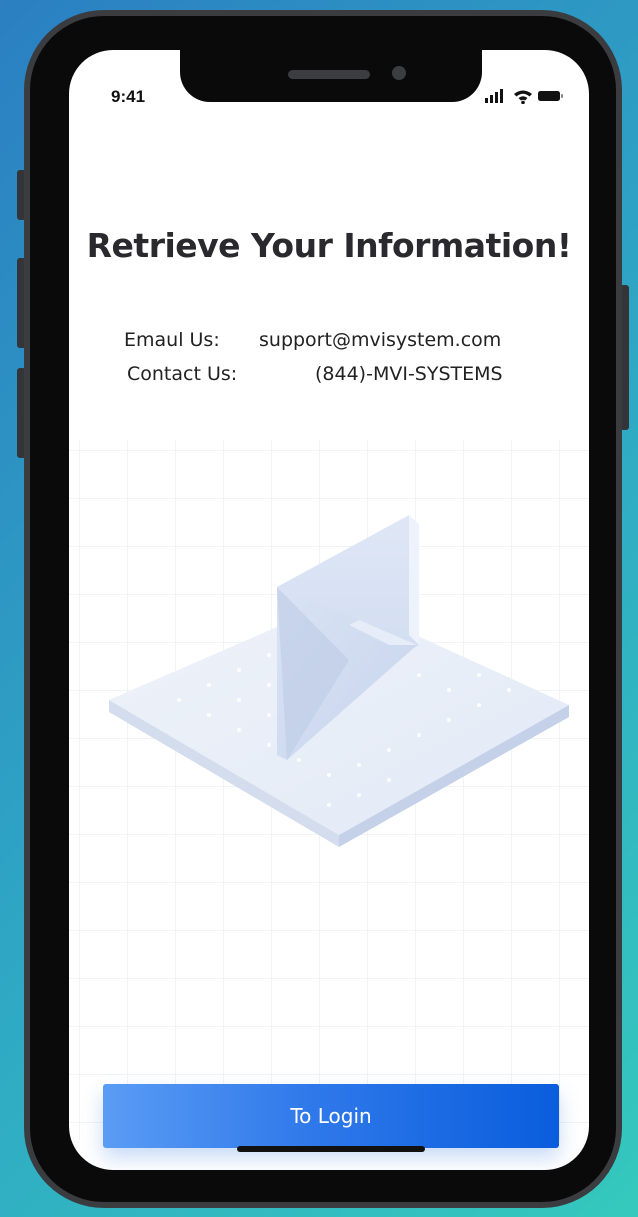 This screenshot has width=638, height=1217. What do you see at coordinates (331, 1116) in the screenshot?
I see `to-login-button: To Login` at bounding box center [331, 1116].